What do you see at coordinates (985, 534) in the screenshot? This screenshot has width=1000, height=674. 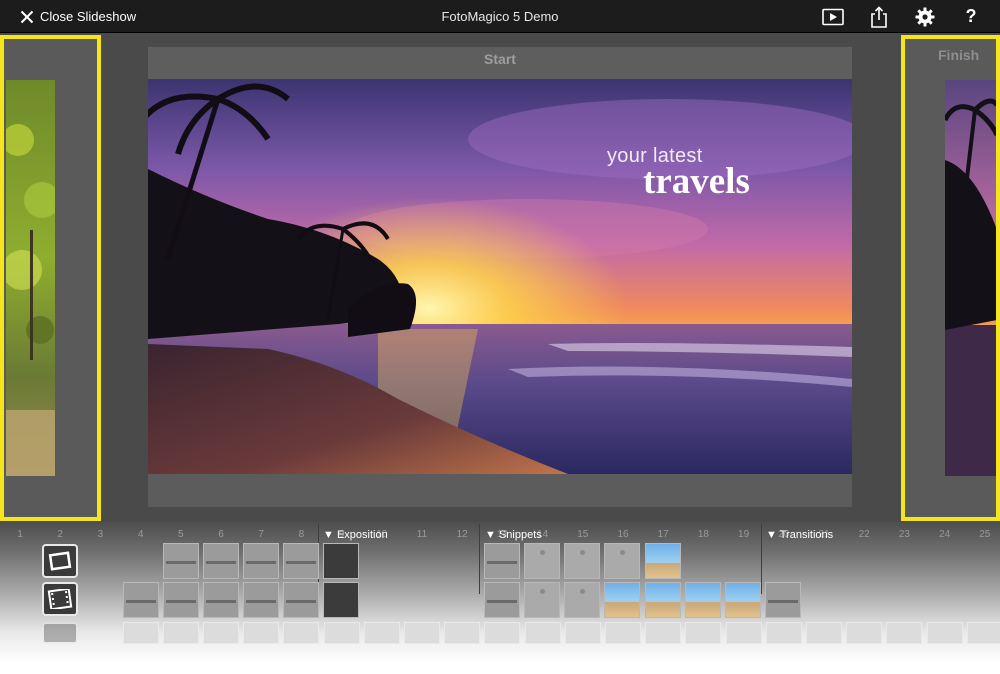 I see `timeline-number: 25` at bounding box center [985, 534].